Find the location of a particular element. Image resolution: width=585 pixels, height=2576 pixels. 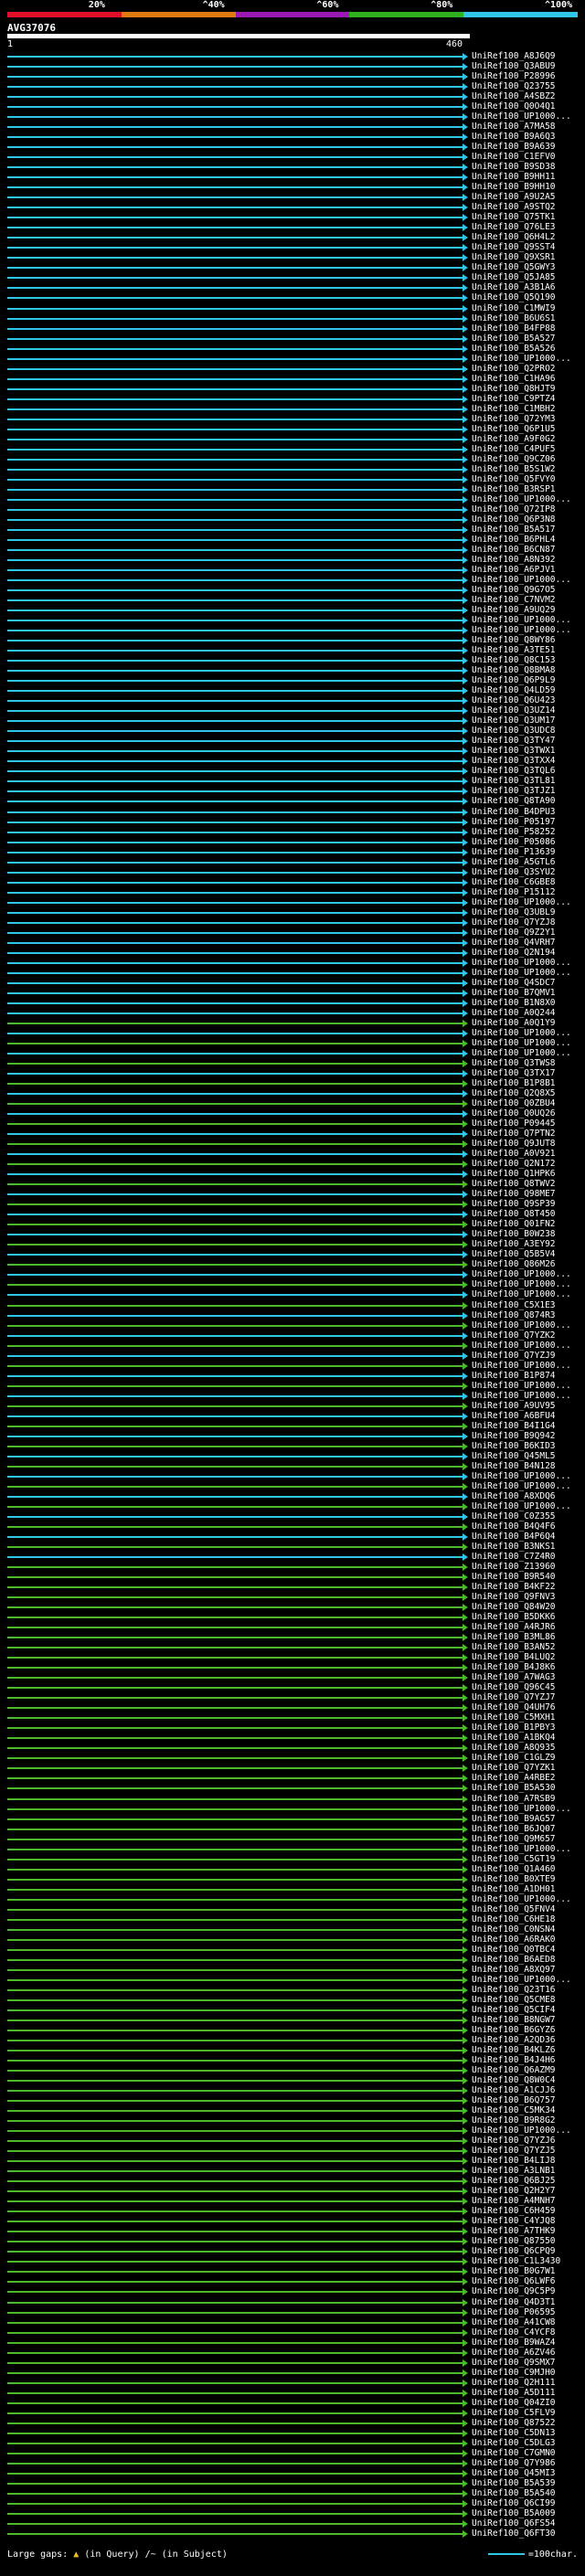

hit-row: UniRef100_B6Q757 is located at coordinates (293, 2100).